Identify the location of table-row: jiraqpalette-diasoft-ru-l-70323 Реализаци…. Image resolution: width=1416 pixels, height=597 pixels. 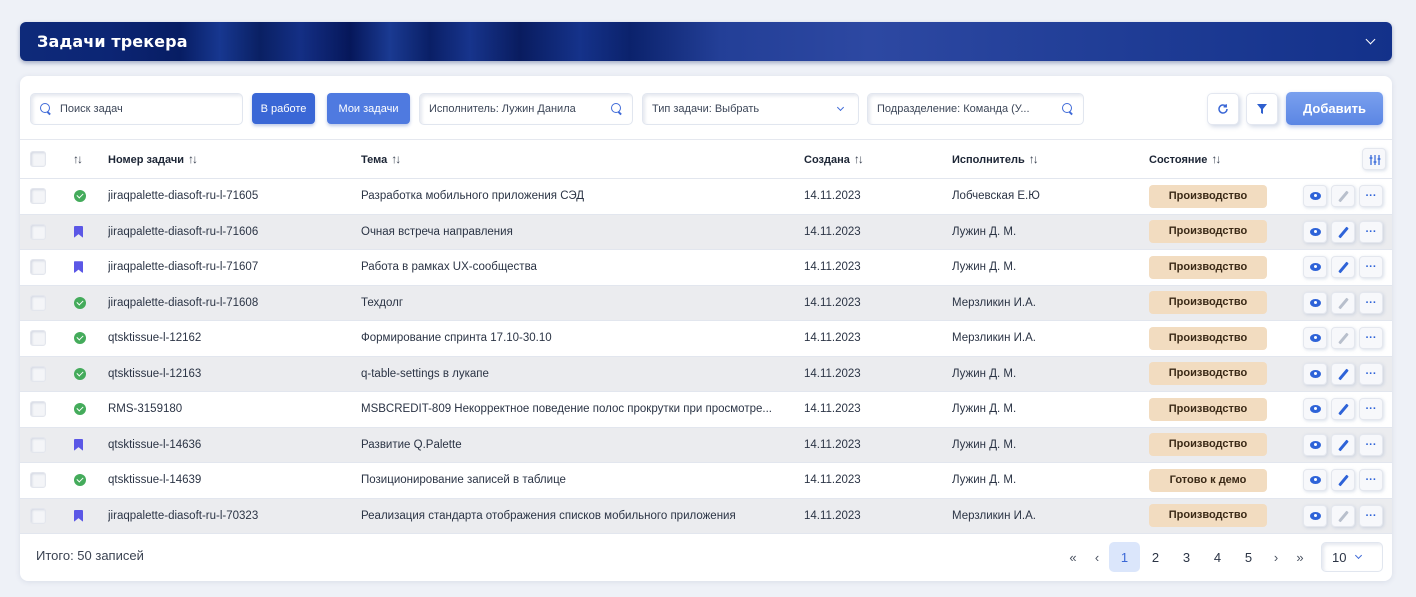
(706, 516).